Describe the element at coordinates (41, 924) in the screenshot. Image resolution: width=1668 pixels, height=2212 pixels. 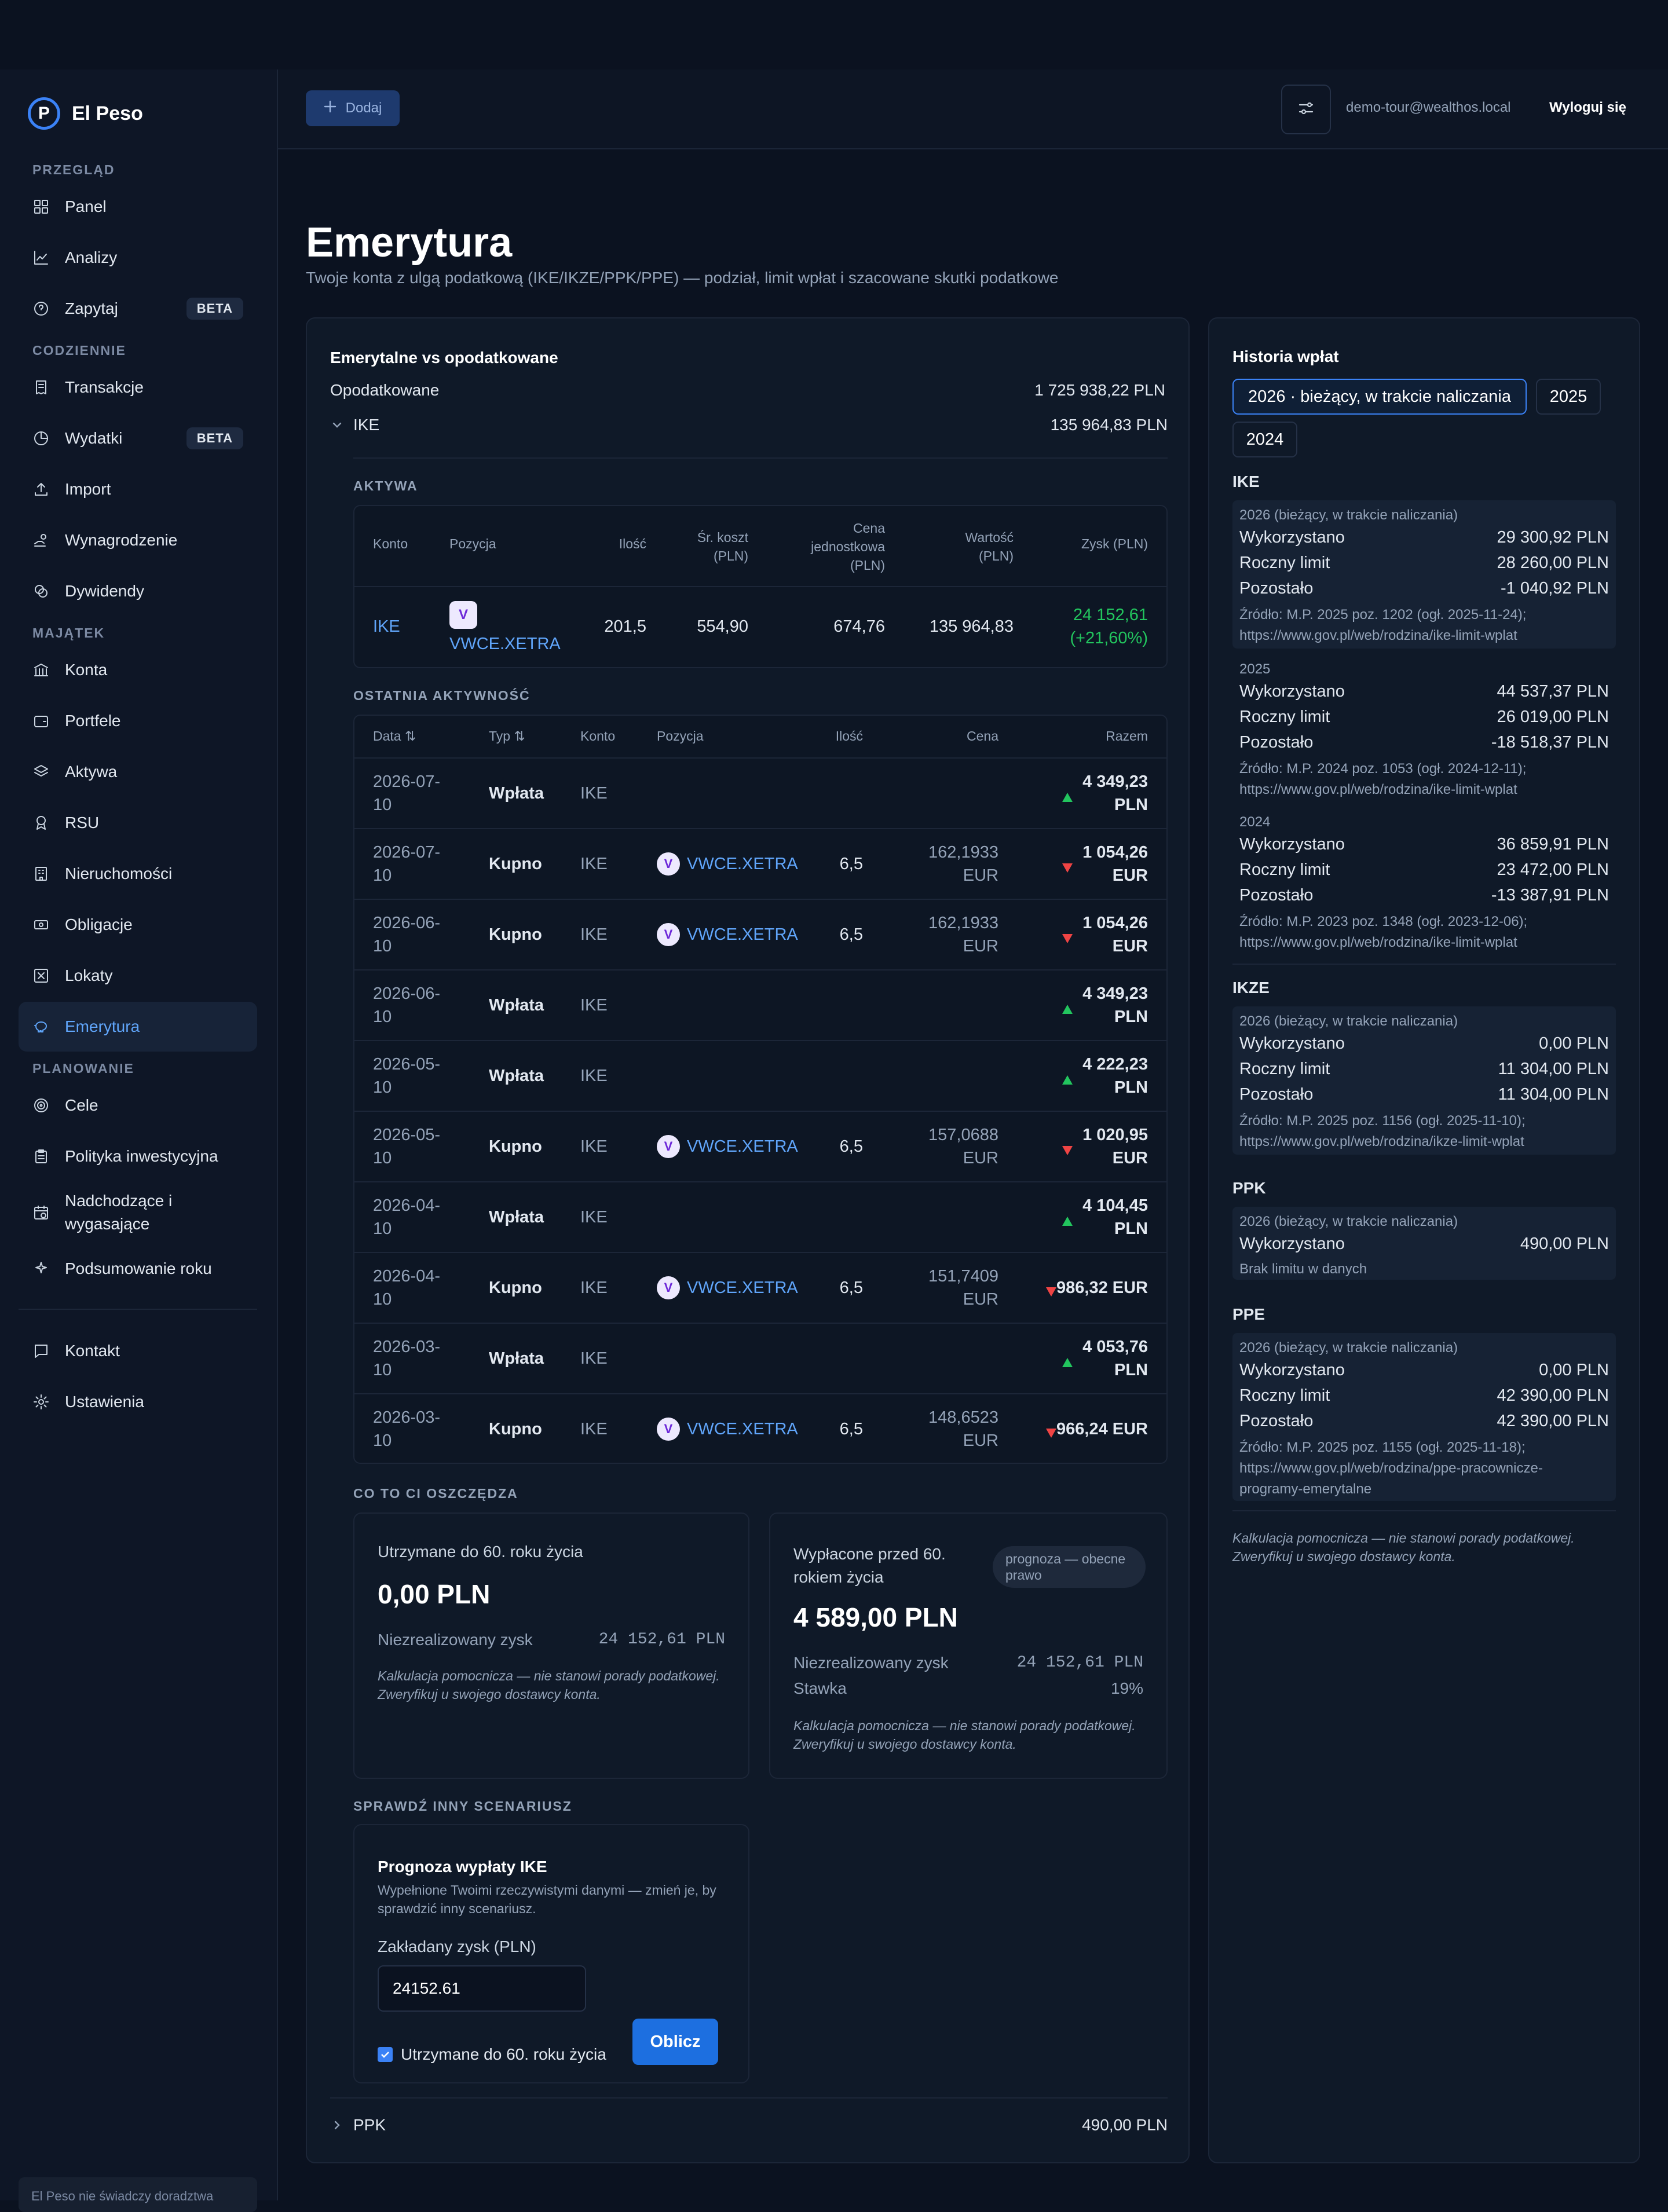
I see `banknote-icon` at that location.